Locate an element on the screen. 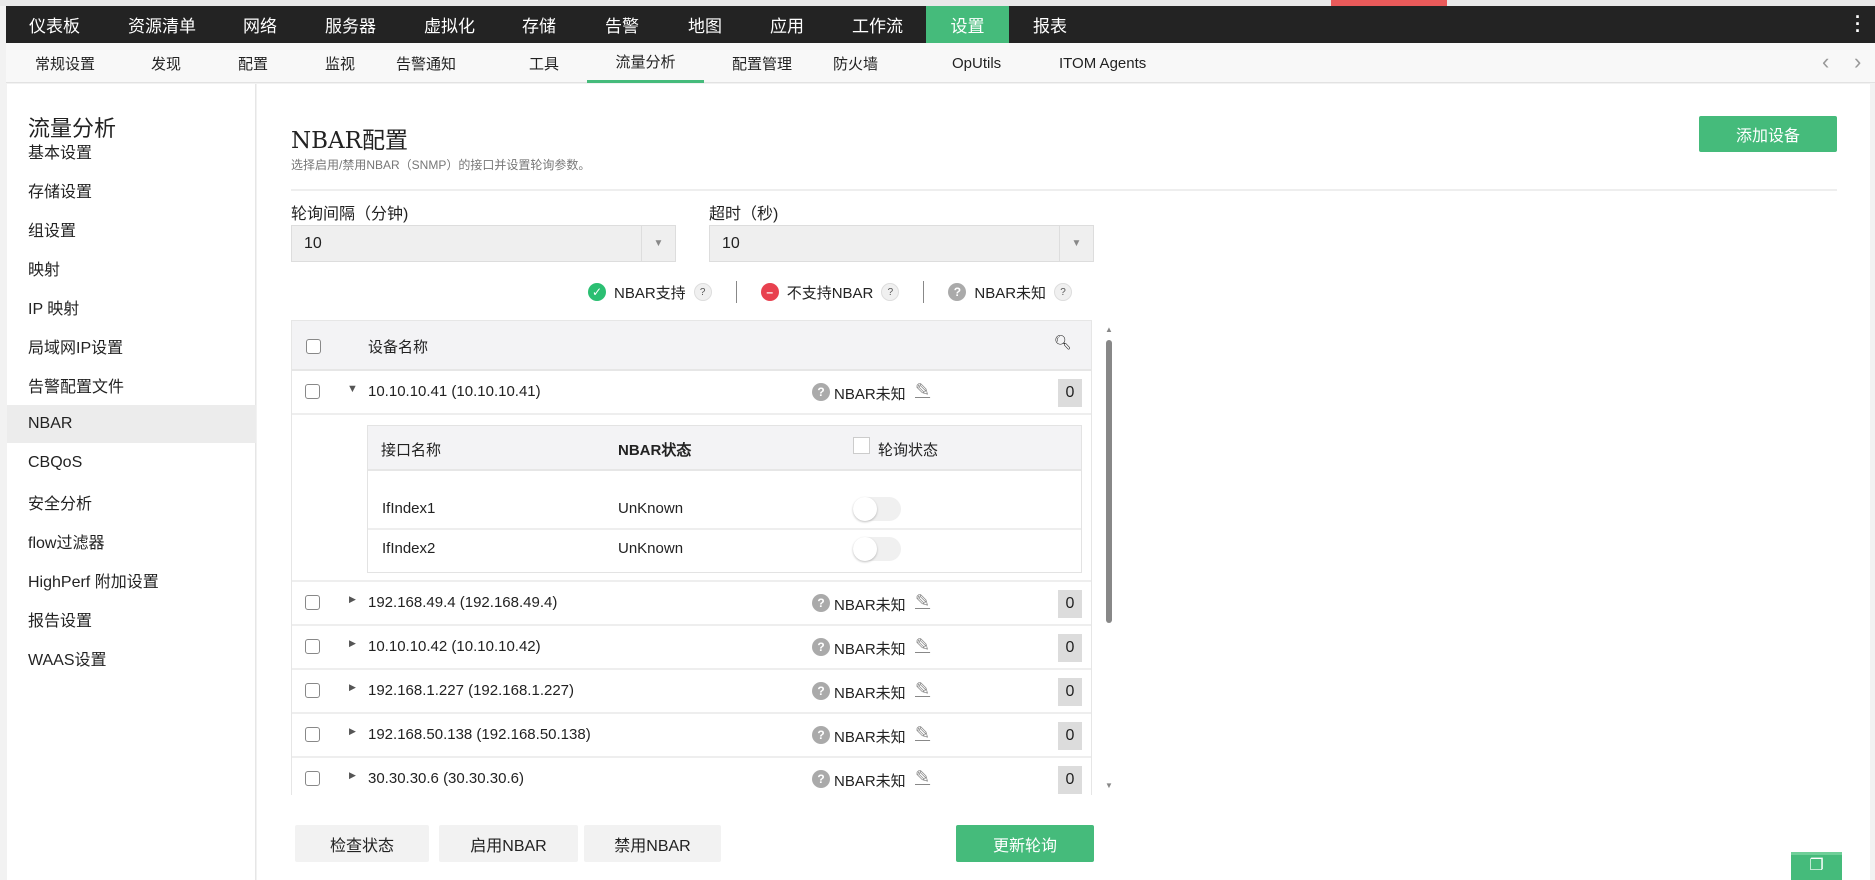  chevron-left-icon: ‹ is located at coordinates (1825, 62).